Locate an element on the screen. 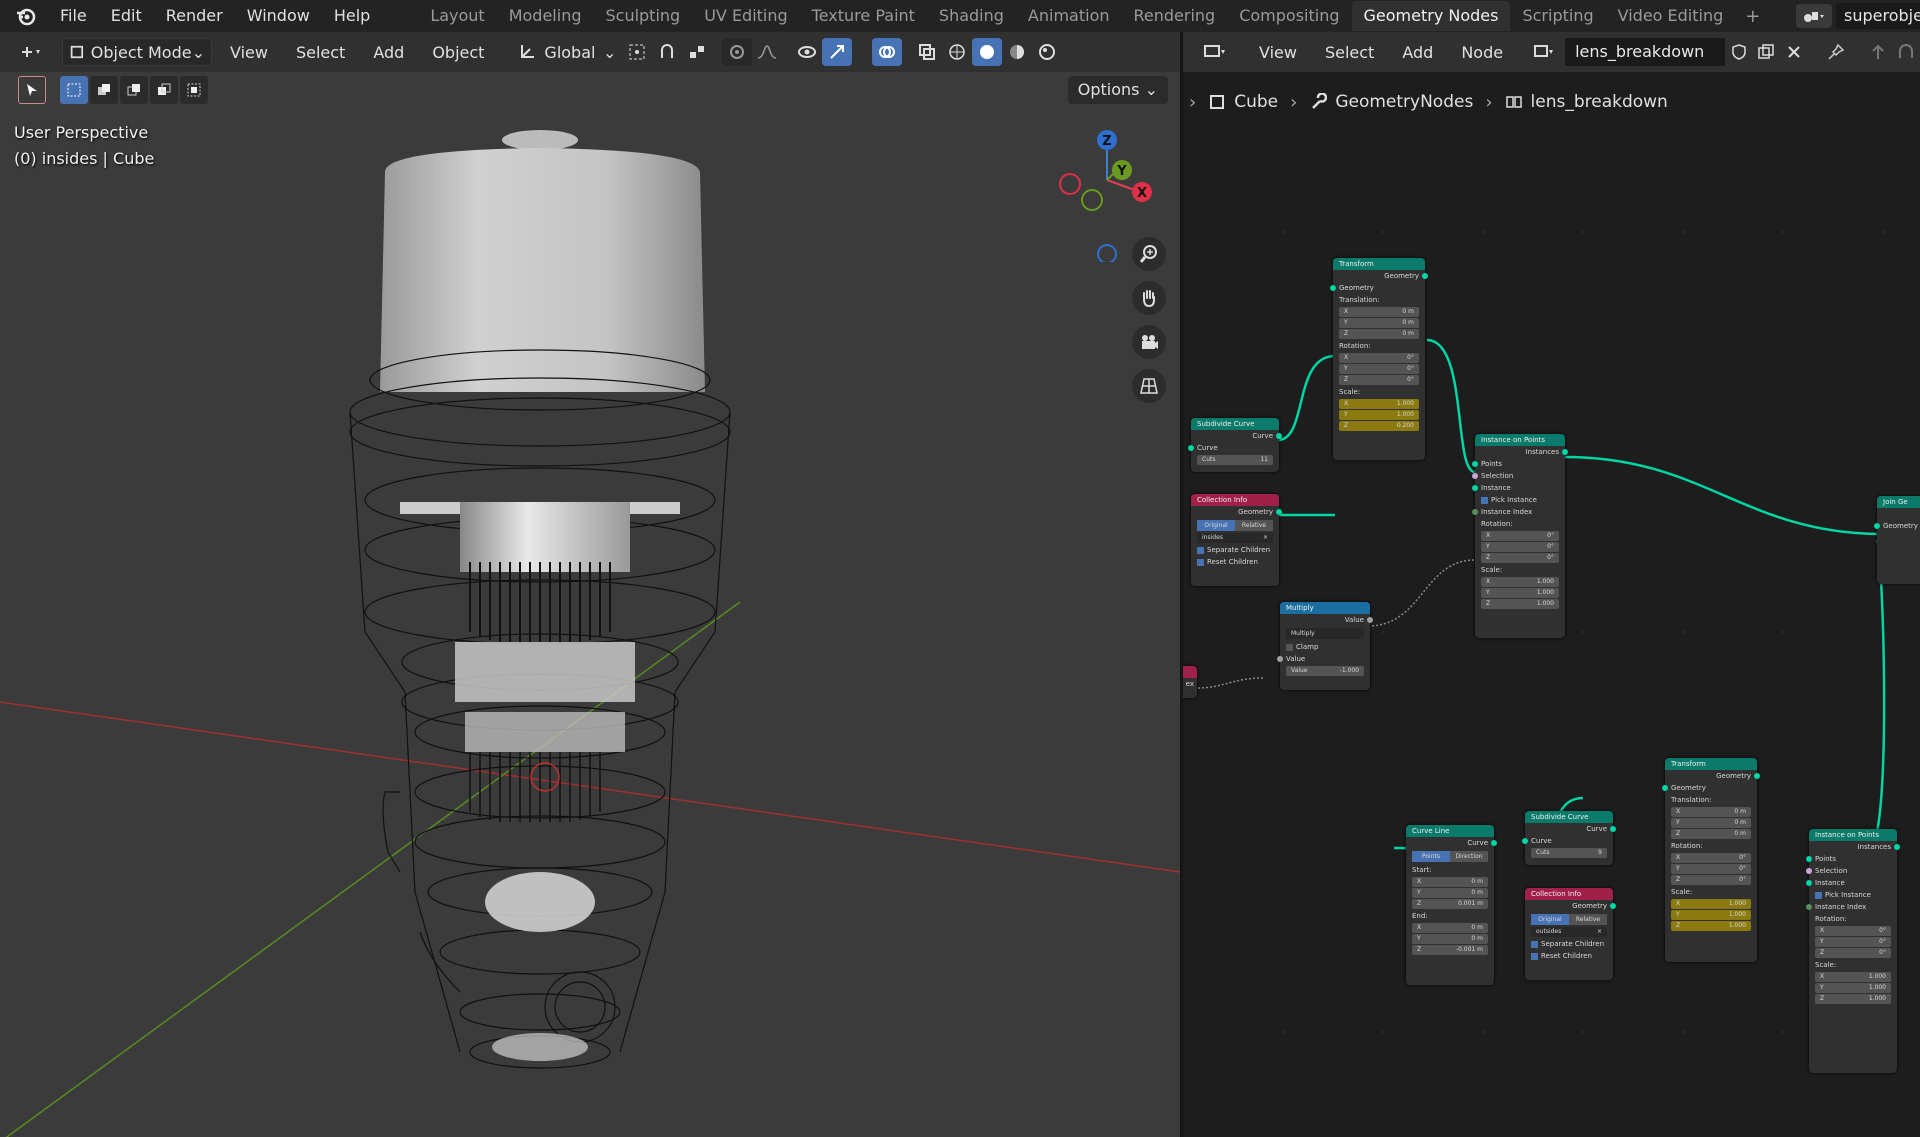 This screenshot has width=1920, height=1137. menu-file: File is located at coordinates (73, 16).